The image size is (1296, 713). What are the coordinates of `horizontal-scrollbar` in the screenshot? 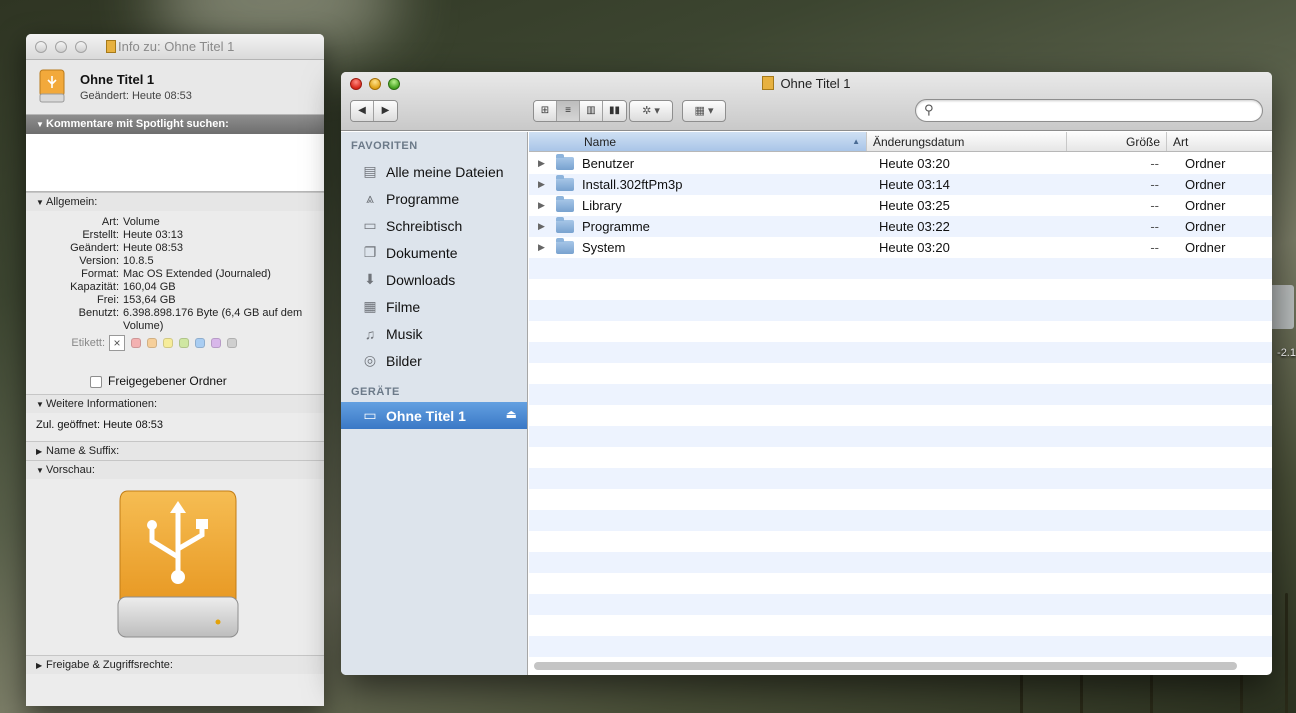 It's located at (885, 666).